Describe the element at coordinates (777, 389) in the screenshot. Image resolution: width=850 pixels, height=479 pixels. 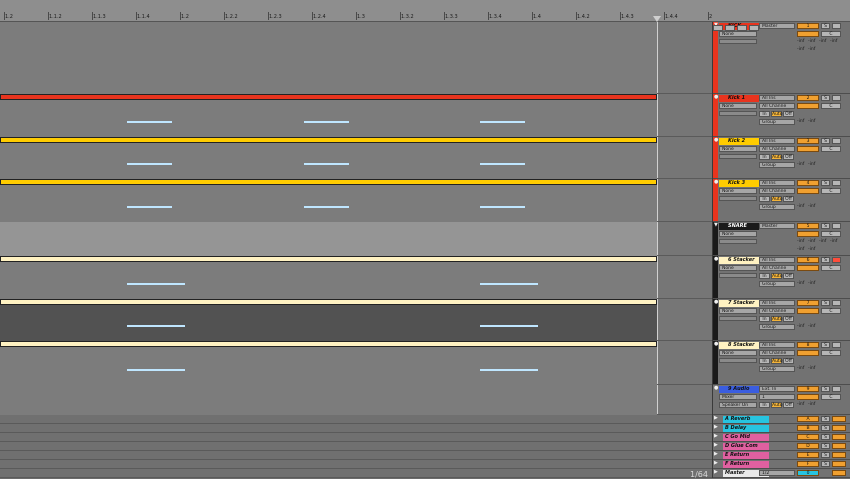
I see `input-type-dropdown: Ext. In` at that location.